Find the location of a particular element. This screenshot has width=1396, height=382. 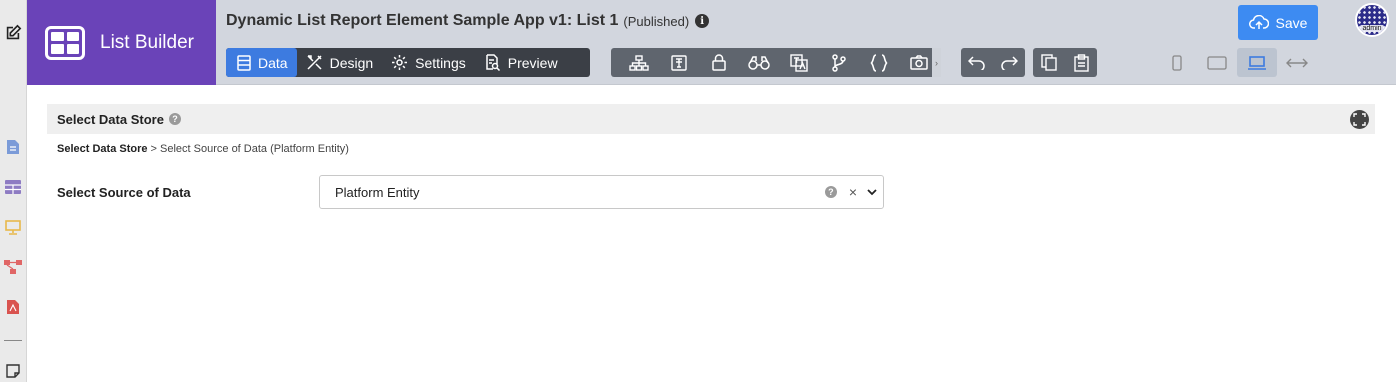

brand: List Builder is located at coordinates (121, 42).